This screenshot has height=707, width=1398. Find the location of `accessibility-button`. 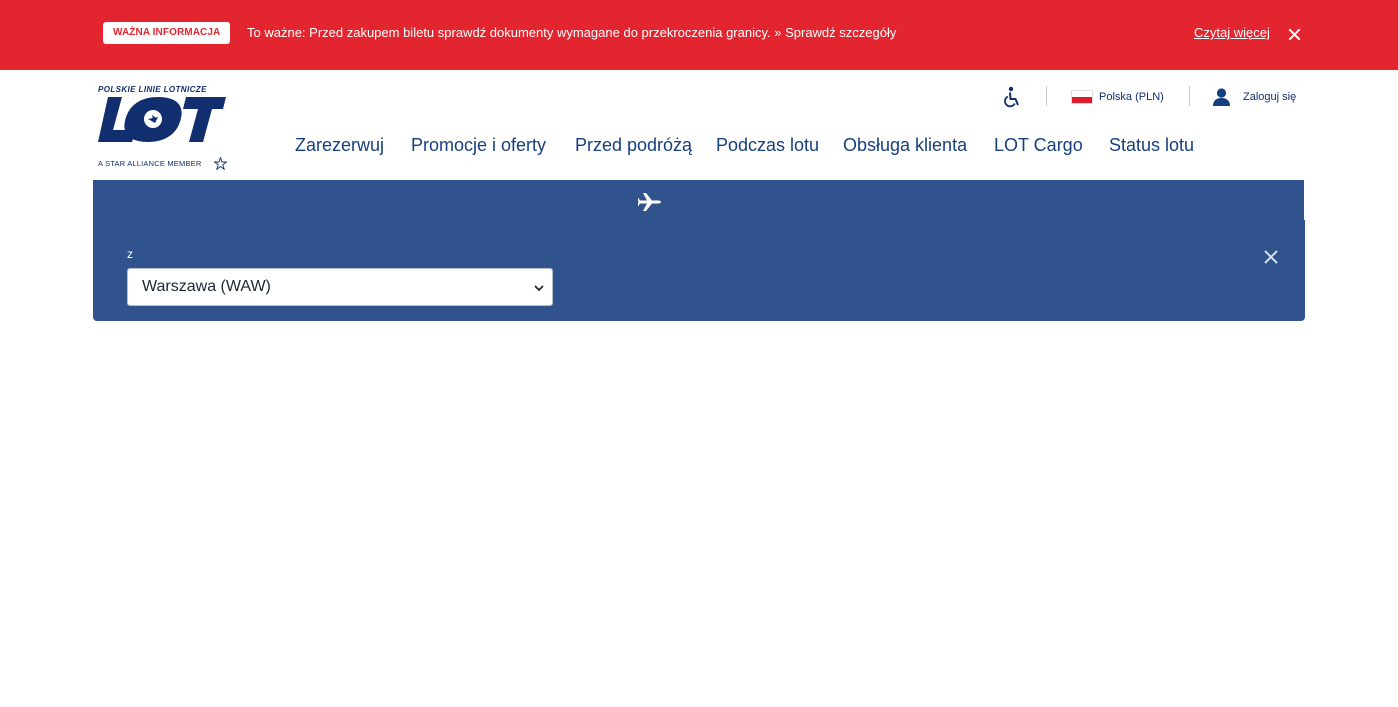

accessibility-button is located at coordinates (1013, 97).